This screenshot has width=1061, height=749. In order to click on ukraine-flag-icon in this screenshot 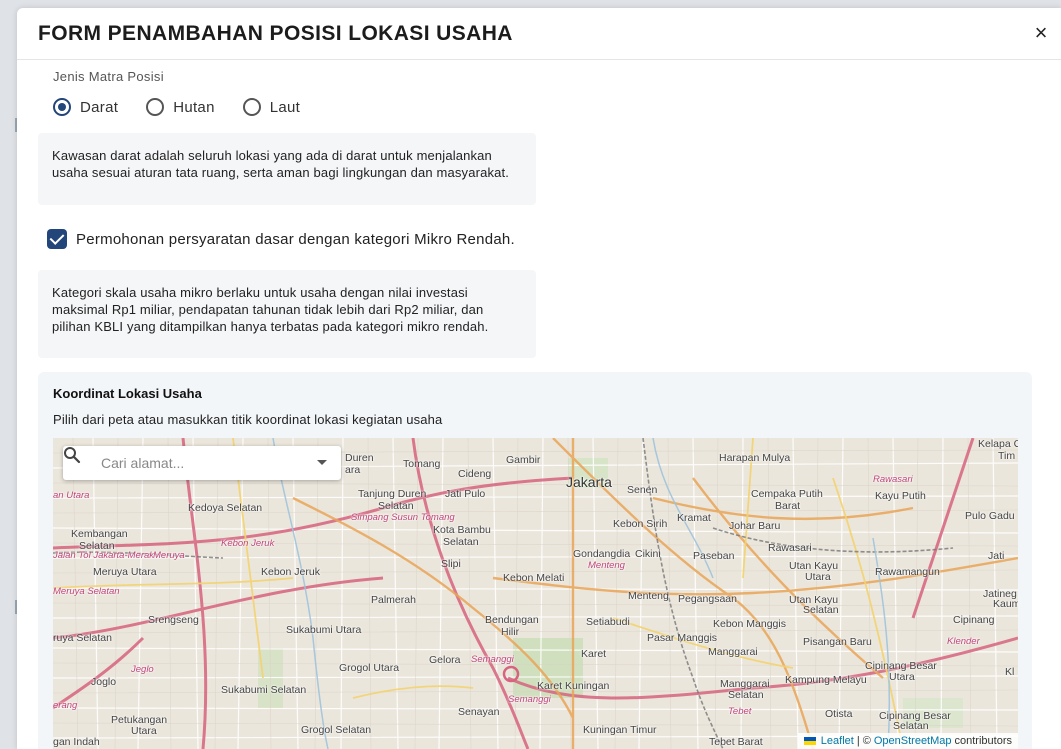, I will do `click(809, 741)`.